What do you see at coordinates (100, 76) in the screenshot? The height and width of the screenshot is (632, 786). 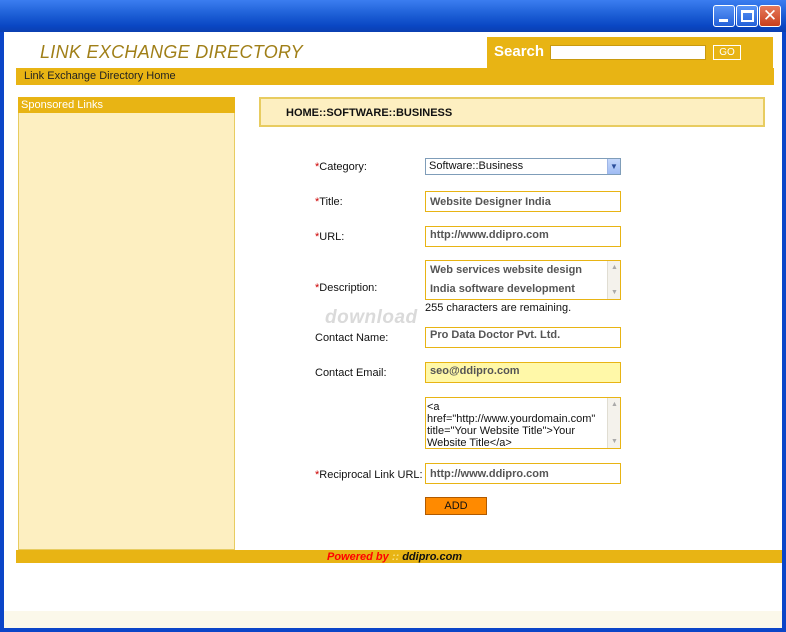 I see `nav-home-link: Link Exchange Directory Home` at bounding box center [100, 76].